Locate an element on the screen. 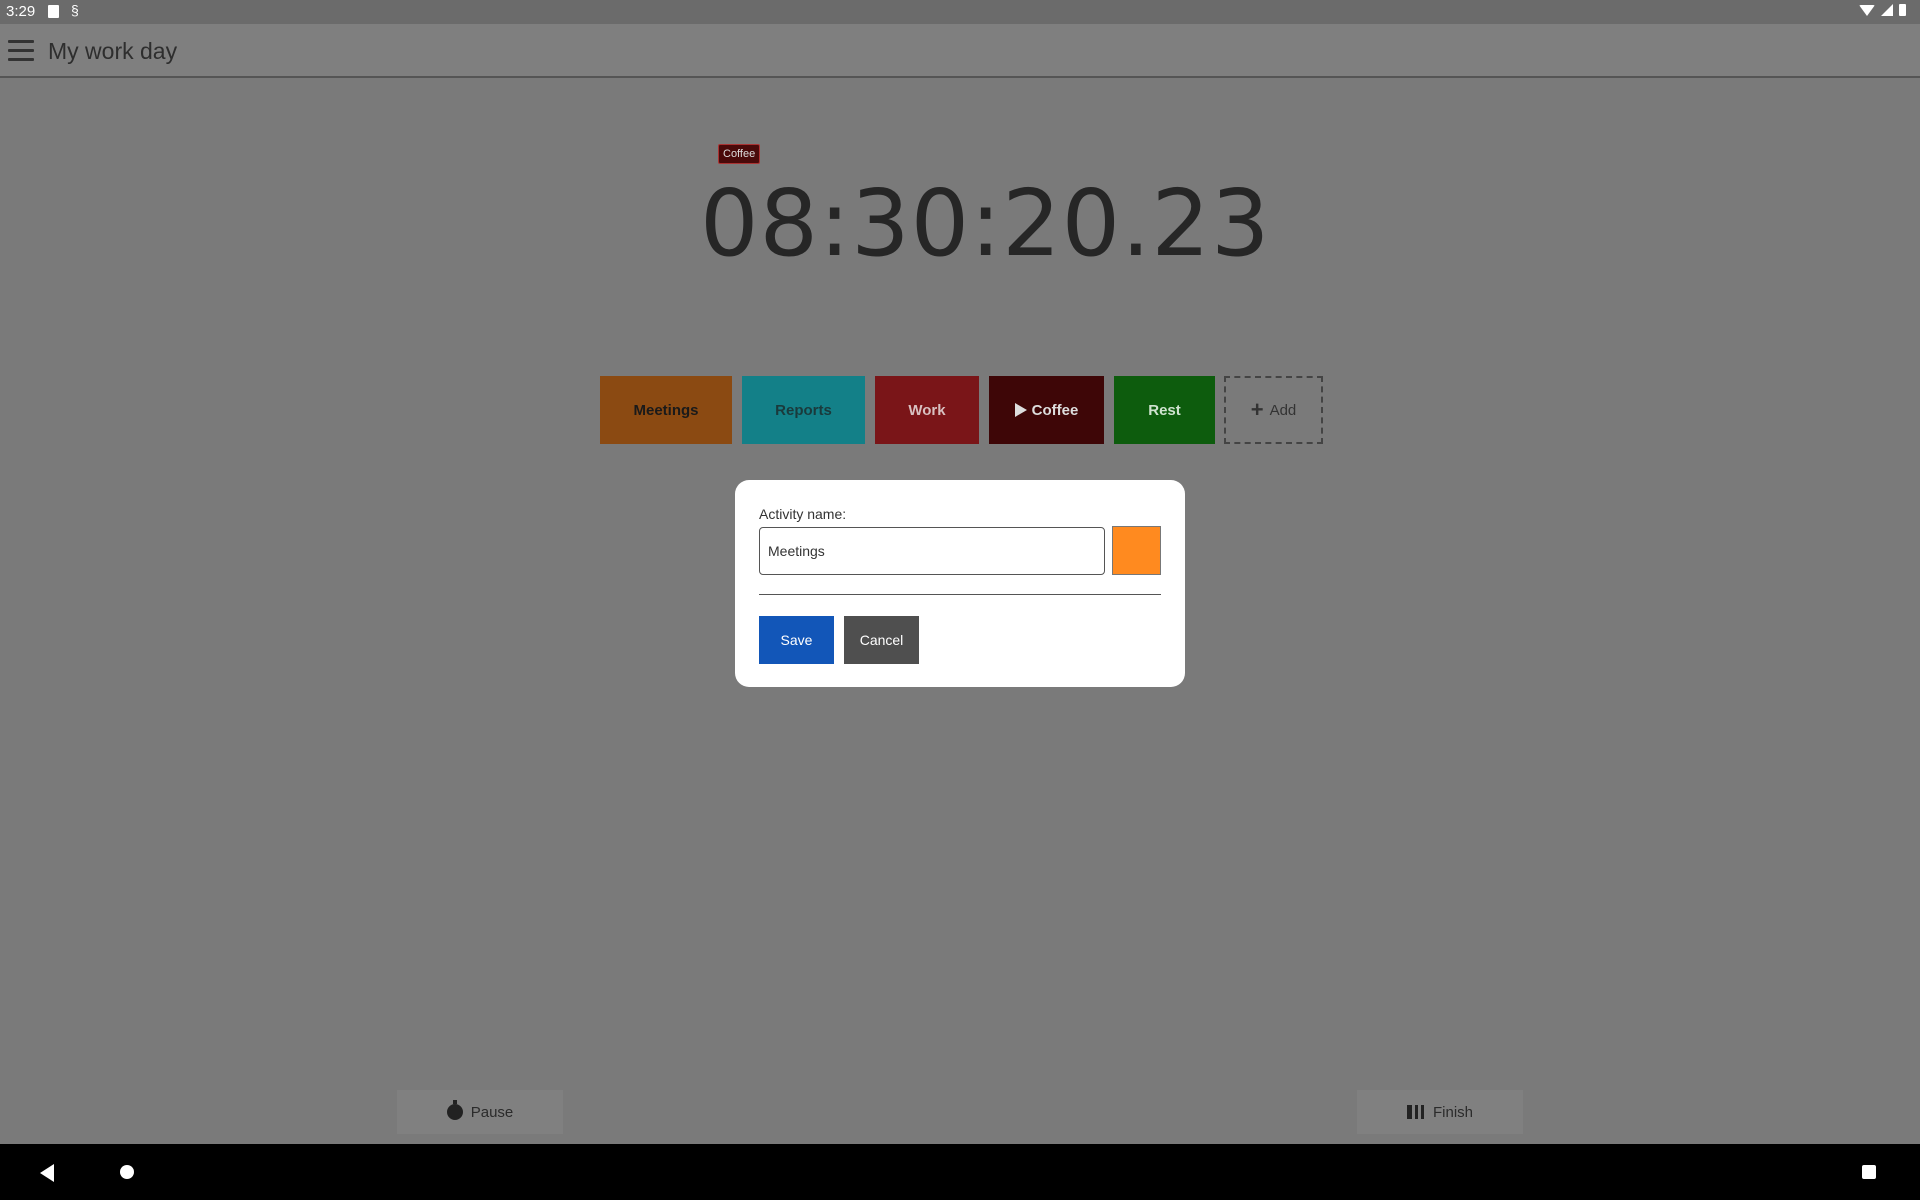  add-label: Add is located at coordinates (1283, 410).